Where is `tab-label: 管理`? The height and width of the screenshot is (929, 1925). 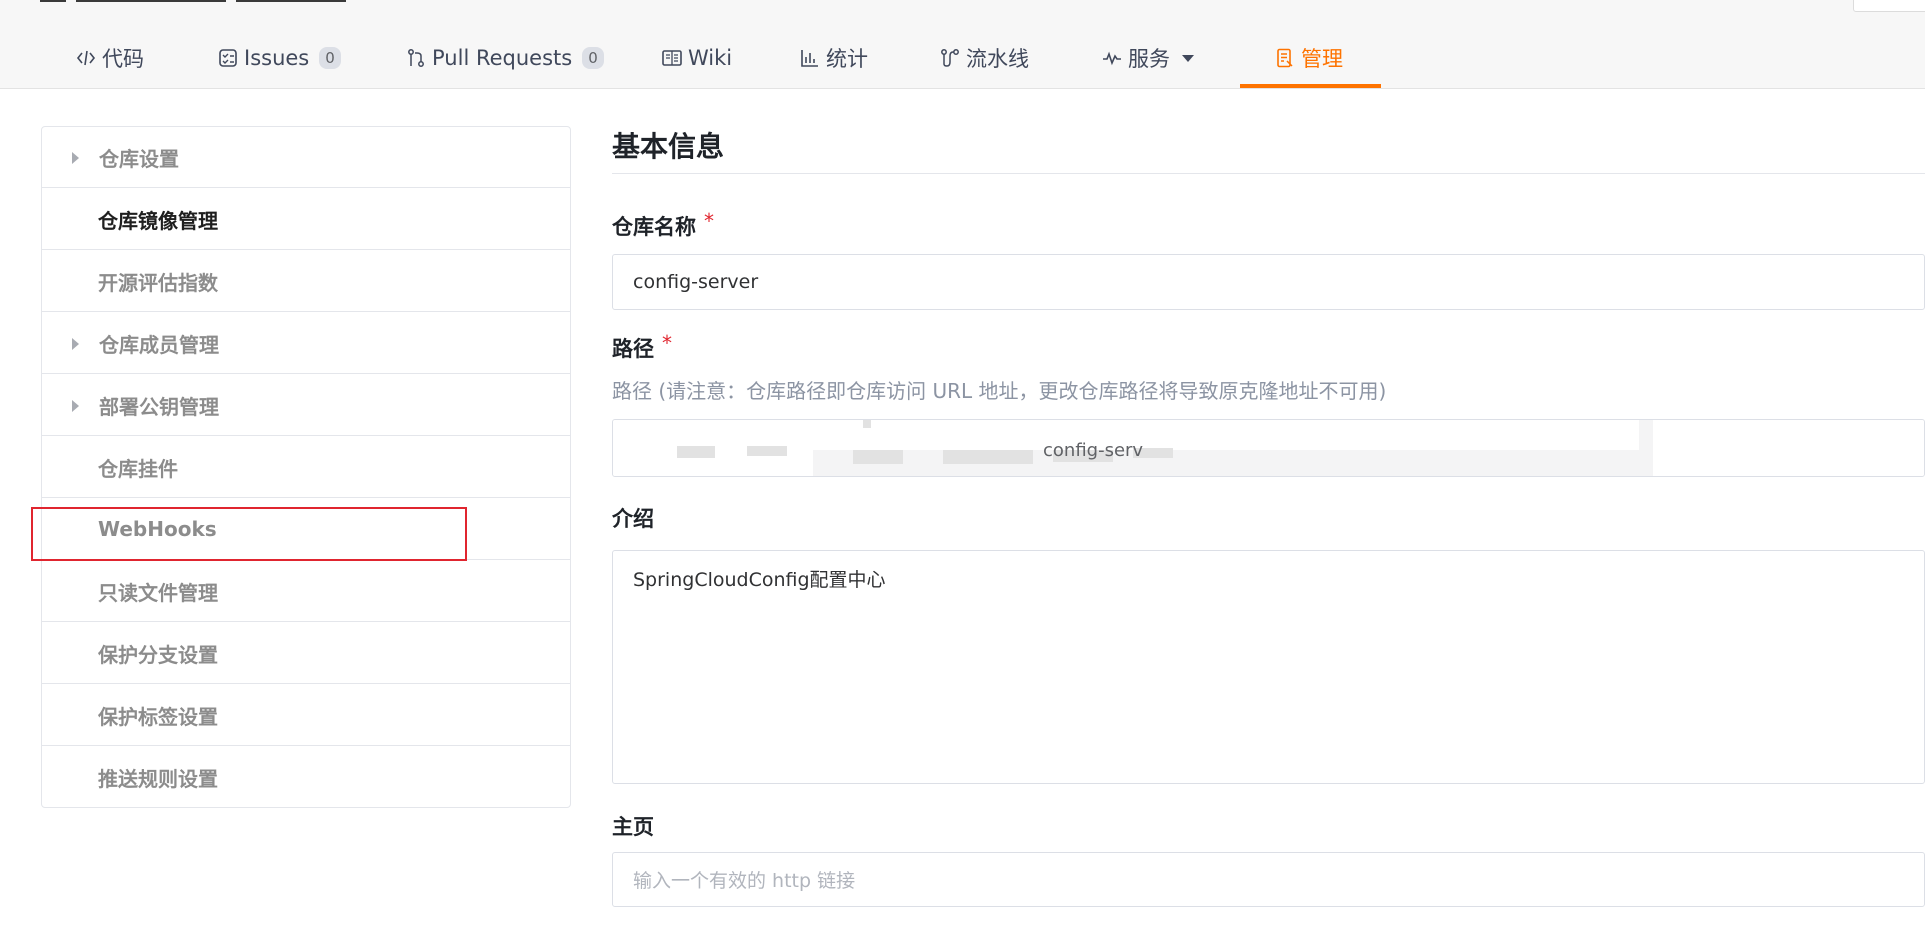
tab-label: 管理 is located at coordinates (1322, 59).